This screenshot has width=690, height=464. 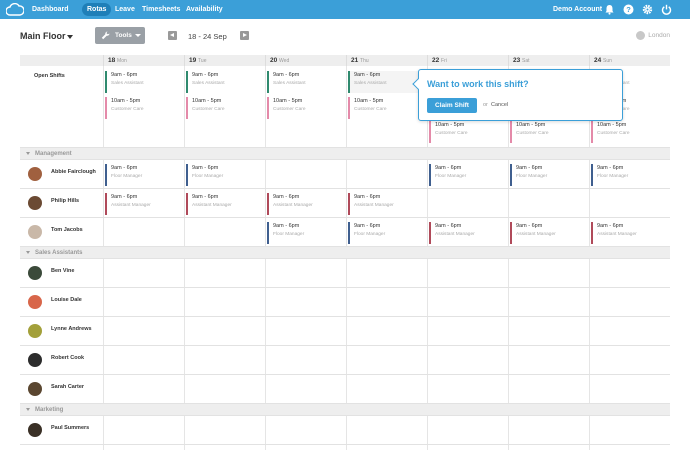 What do you see at coordinates (385, 82) in the screenshot?
I see `open-shift-selected: 9am - 6pm Sales Assistant` at bounding box center [385, 82].